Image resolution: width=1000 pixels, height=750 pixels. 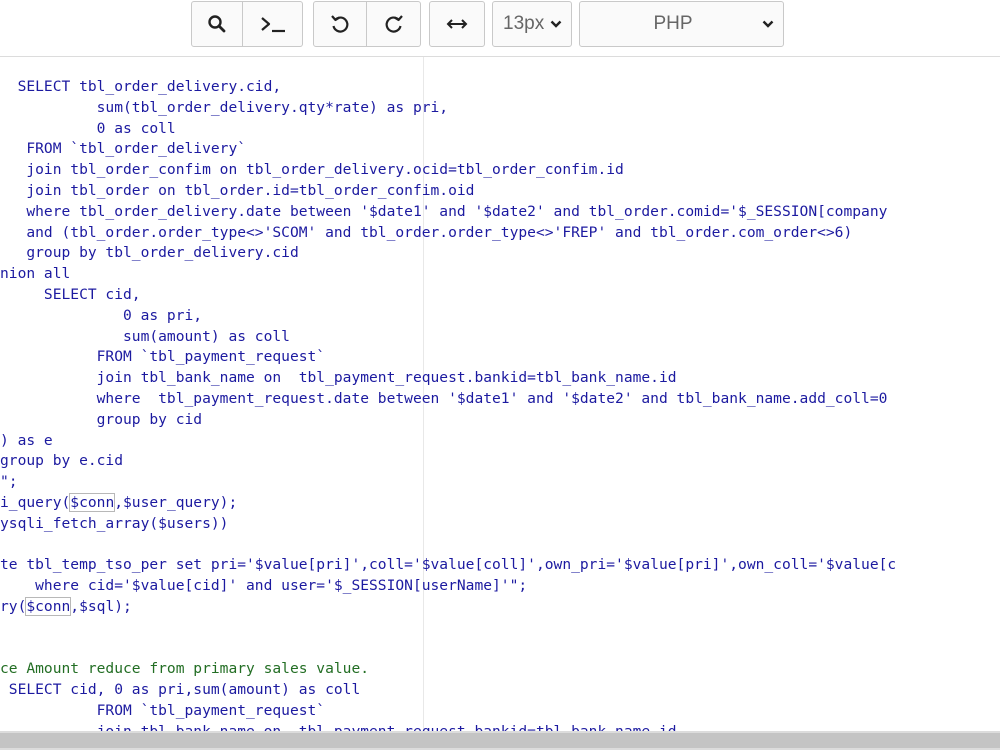 I want to click on code-line: i_query($conn,$user_query);, so click(x=119, y=502).